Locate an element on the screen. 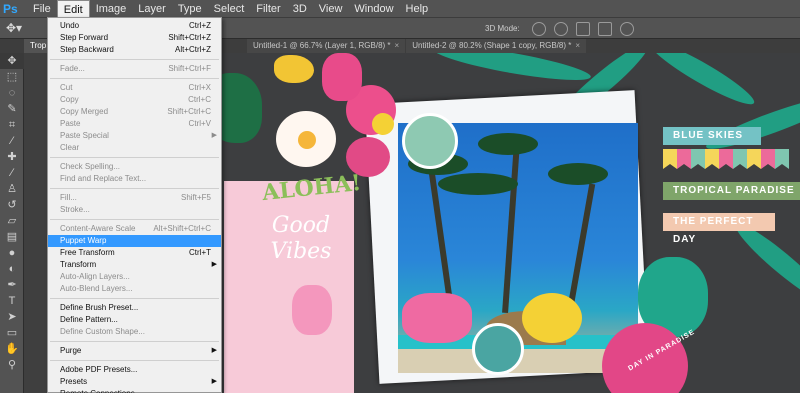  palm-frond is located at coordinates (578, 174).